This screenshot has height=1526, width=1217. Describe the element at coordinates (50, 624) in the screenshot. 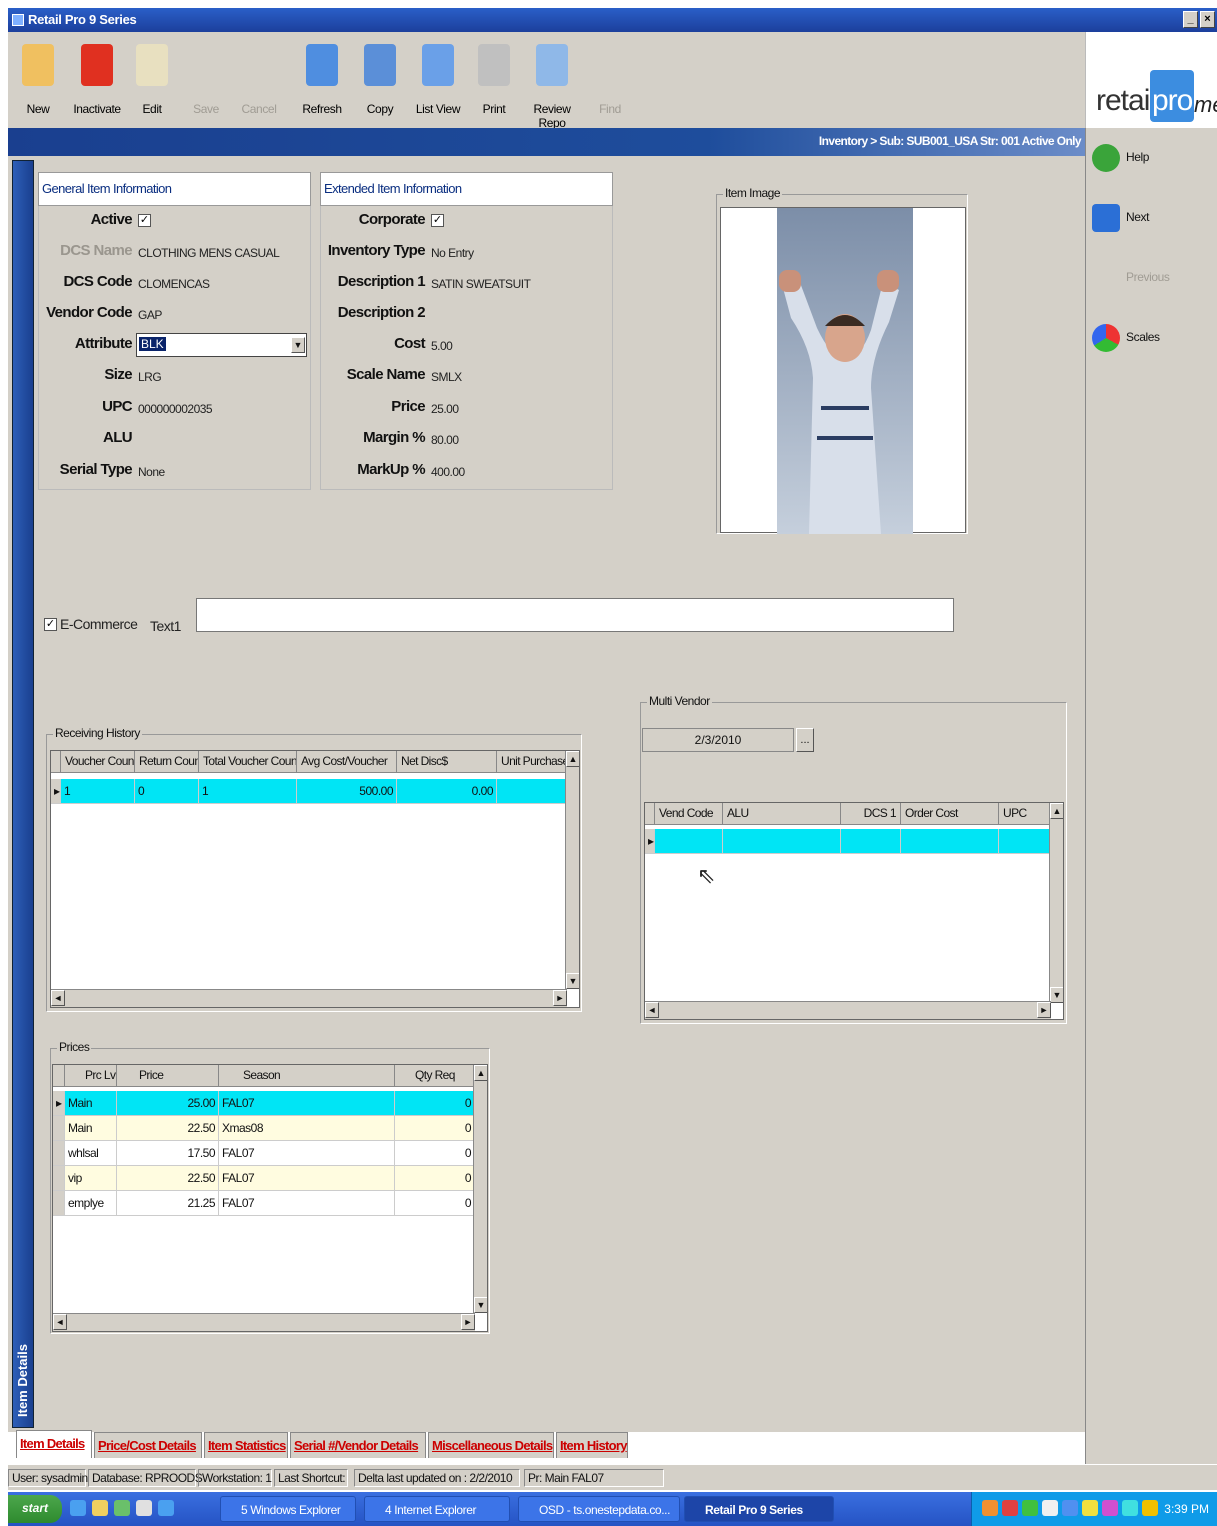

I see `ecommerce-checkbox: ✓` at that location.